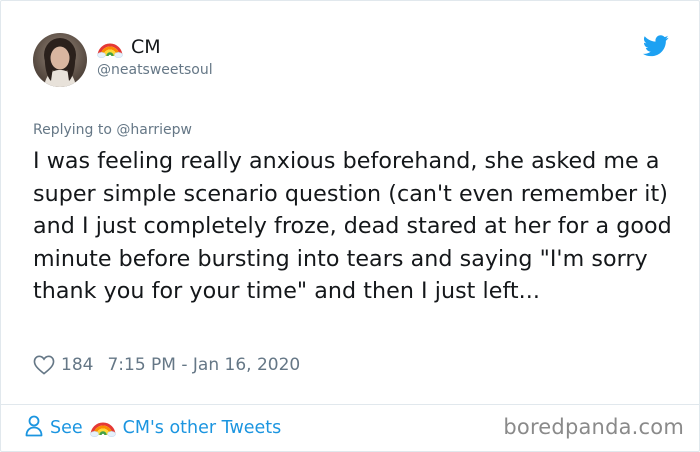 This screenshot has width=700, height=452. Describe the element at coordinates (655, 46) in the screenshot. I see `twitter-bird-icon` at that location.